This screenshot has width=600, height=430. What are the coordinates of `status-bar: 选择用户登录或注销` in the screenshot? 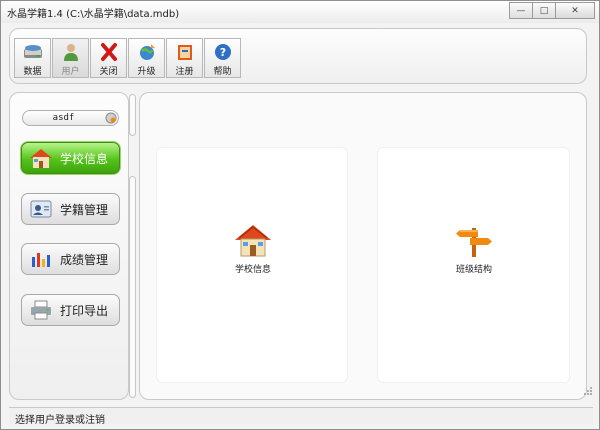 It's located at (301, 416).